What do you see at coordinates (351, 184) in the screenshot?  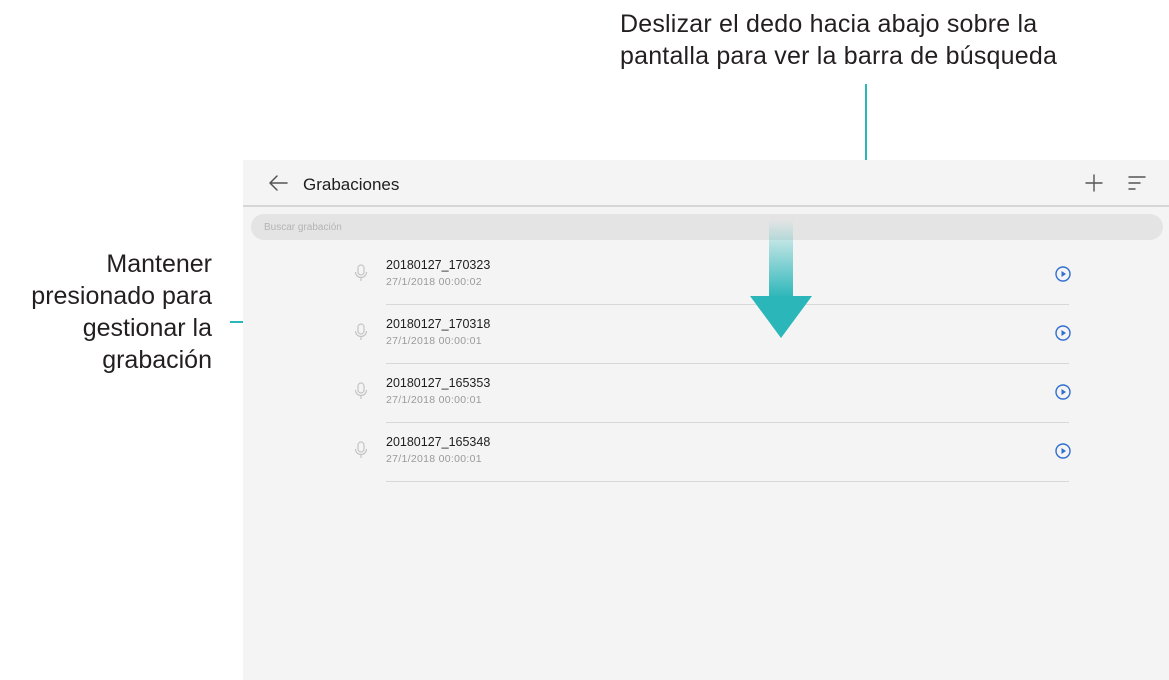 I see `page-title: Grabaciones` at bounding box center [351, 184].